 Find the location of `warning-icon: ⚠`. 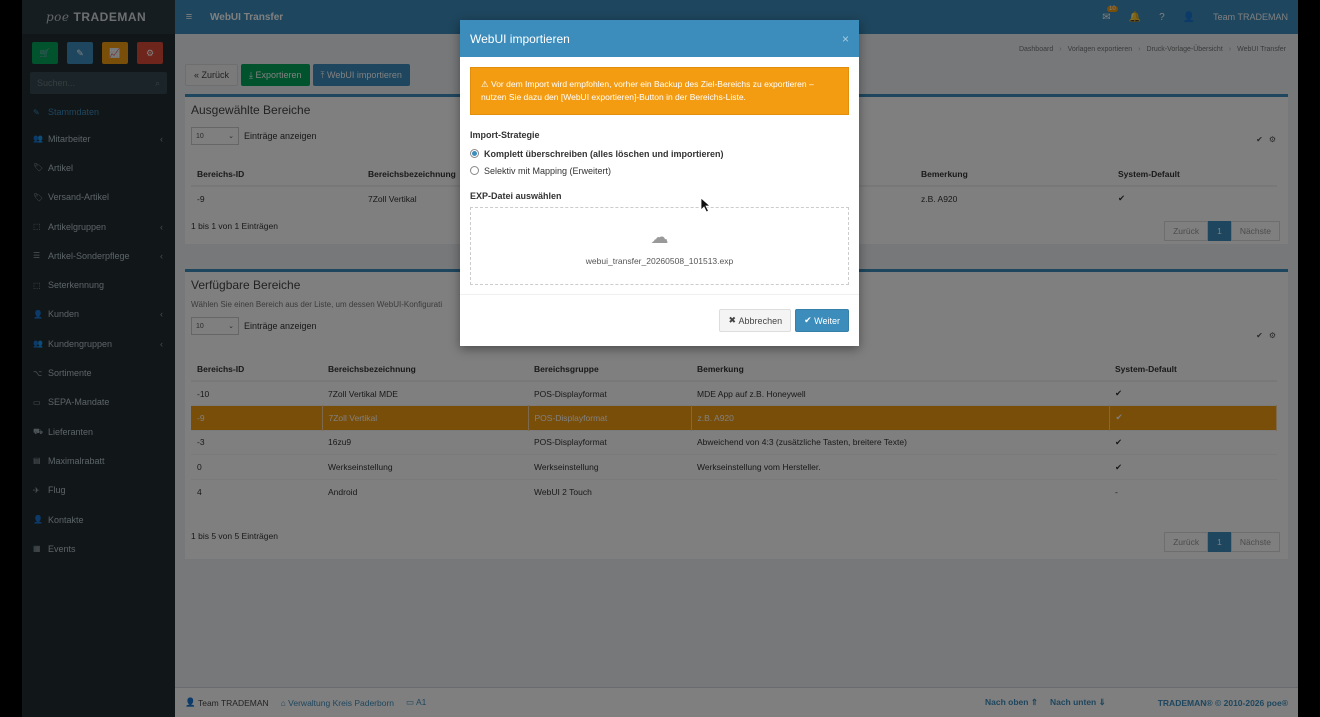

warning-icon: ⚠ is located at coordinates (485, 84).